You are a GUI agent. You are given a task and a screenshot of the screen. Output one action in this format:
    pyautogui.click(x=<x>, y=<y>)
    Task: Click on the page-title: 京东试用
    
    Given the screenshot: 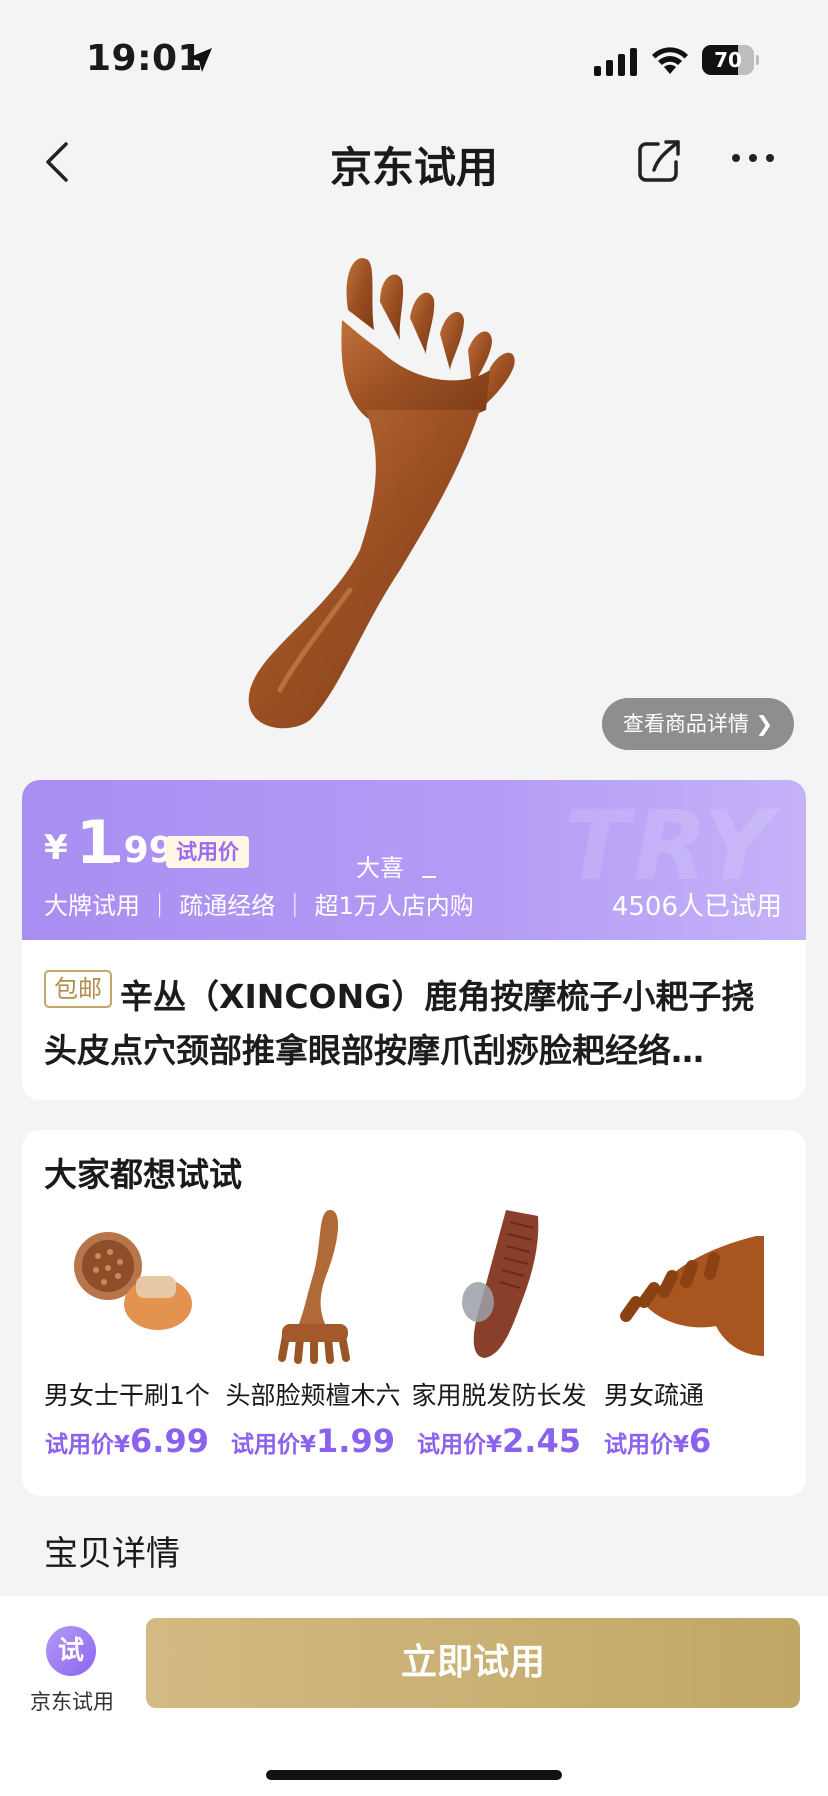 What is the action you would take?
    pyautogui.click(x=413, y=167)
    